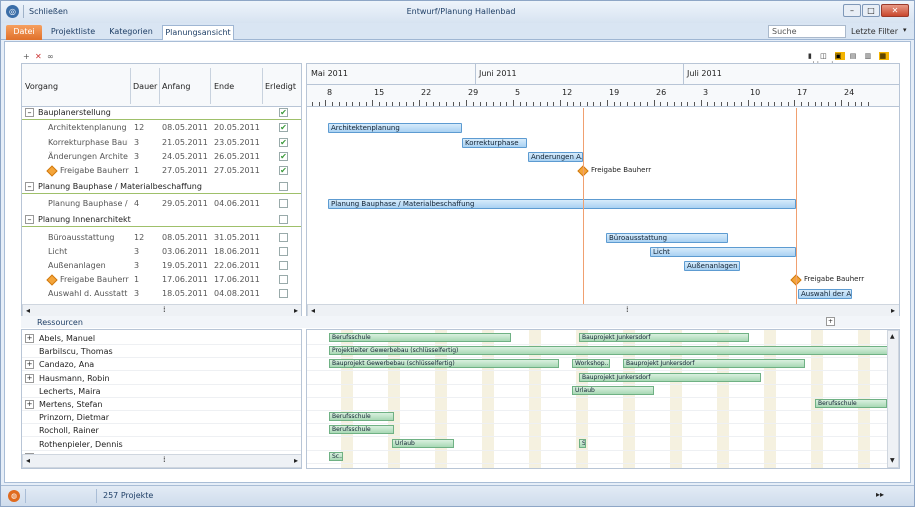  What do you see at coordinates (73, 32) in the screenshot?
I see `tab-projektliste: Projektliste` at bounding box center [73, 32].